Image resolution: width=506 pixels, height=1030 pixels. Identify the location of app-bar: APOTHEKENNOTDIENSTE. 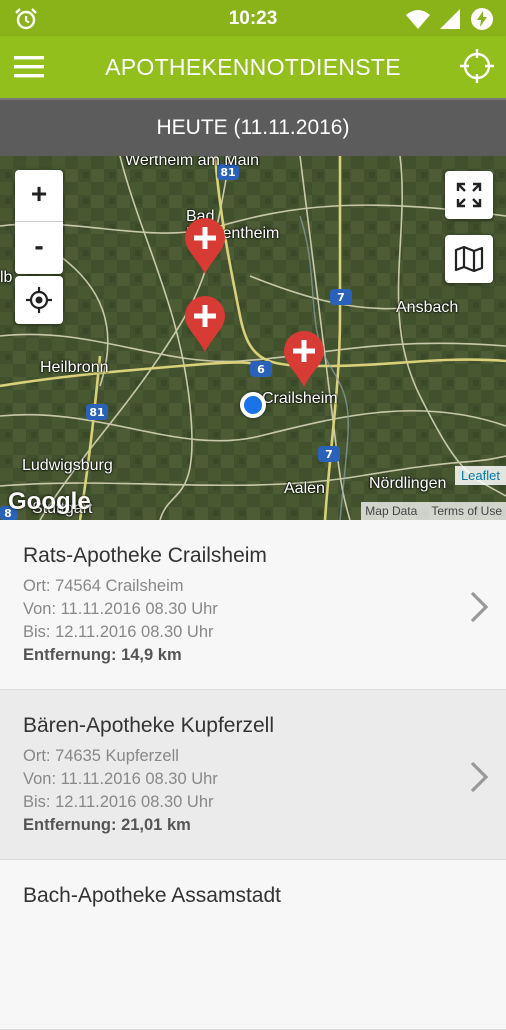
(253, 67).